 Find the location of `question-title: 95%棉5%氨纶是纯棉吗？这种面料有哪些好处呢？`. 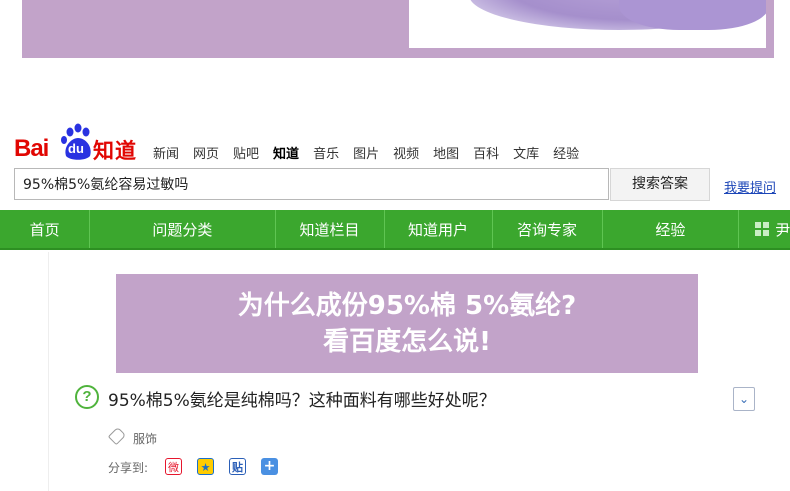

question-title: 95%棉5%氨纶是纯棉吗？这种面料有哪些好处呢？ is located at coordinates (302, 401).